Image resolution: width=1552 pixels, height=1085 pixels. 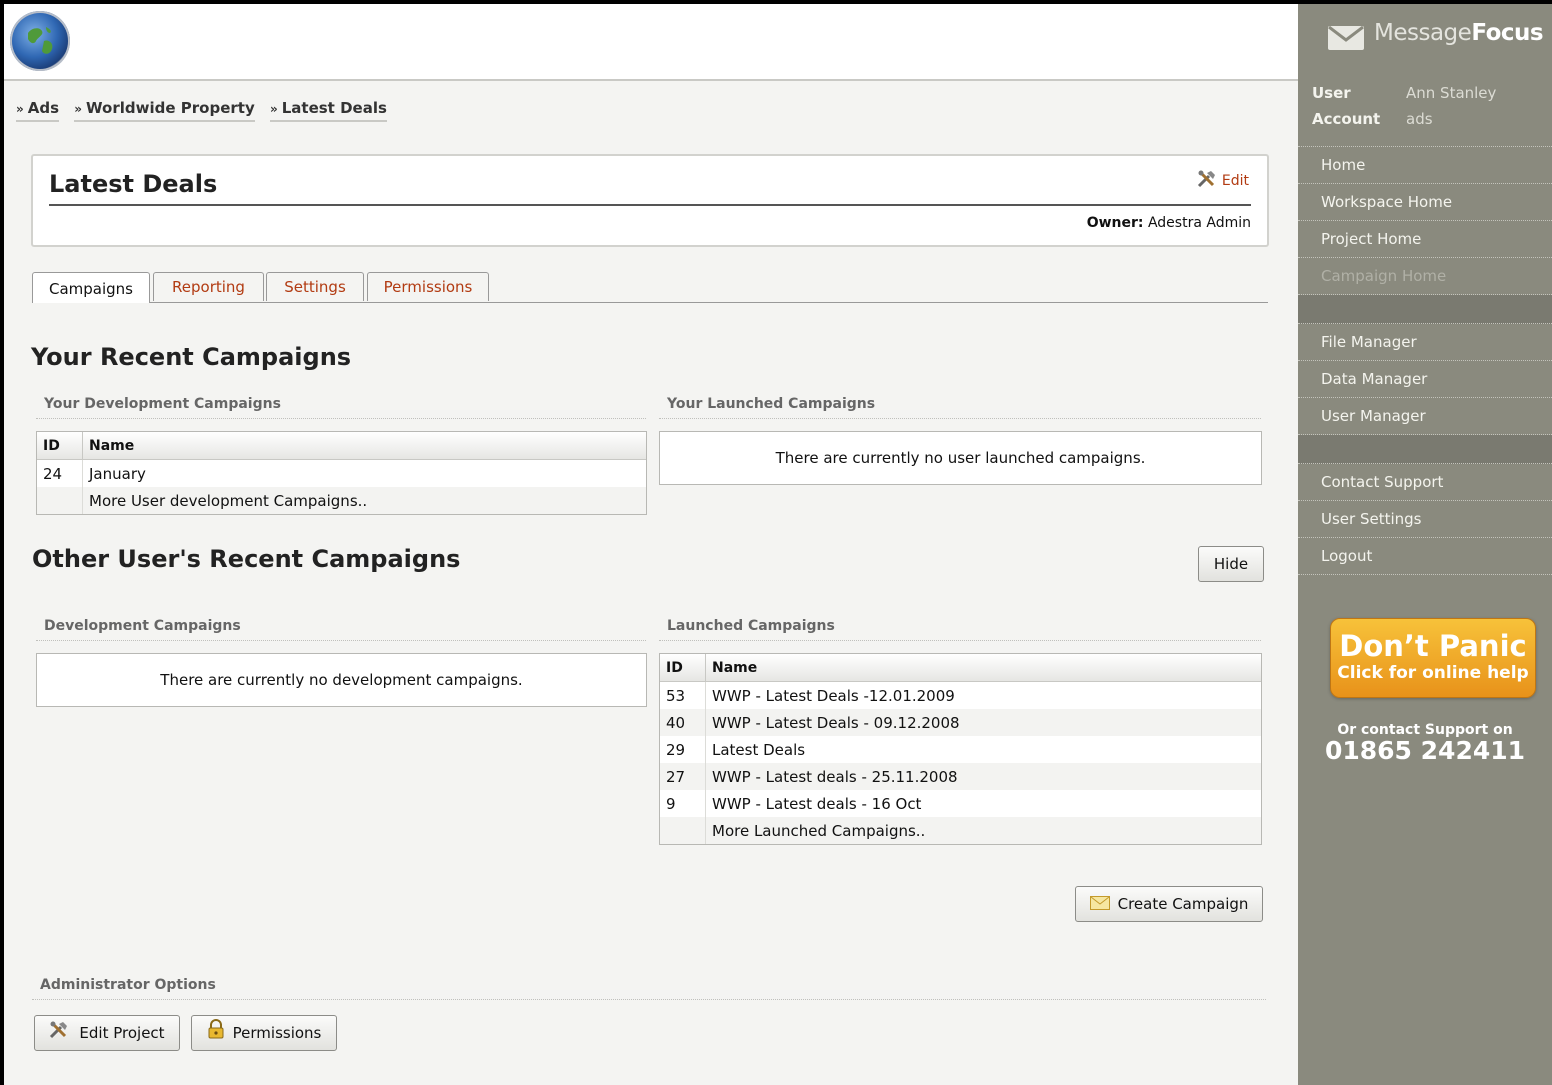 What do you see at coordinates (191, 357) in the screenshot?
I see `recent-campaigns-heading: Your Recent Campaigns` at bounding box center [191, 357].